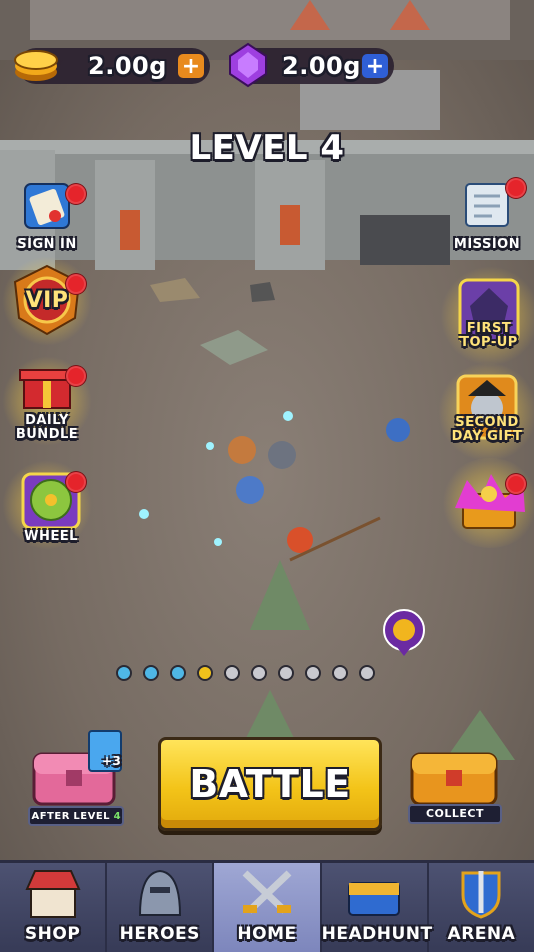 This screenshot has width=534, height=952. Describe the element at coordinates (487, 503) in the screenshot. I see `treasure-button` at that location.